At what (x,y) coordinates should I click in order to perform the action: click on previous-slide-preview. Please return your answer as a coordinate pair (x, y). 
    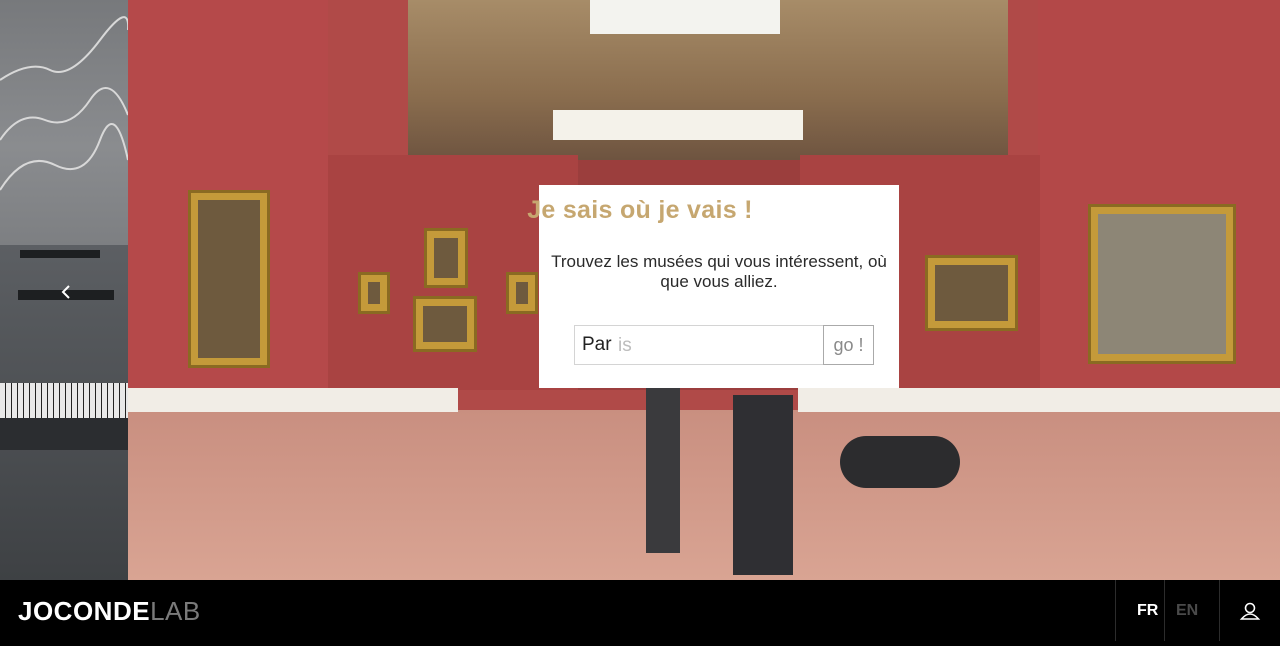
    Looking at the image, I should click on (64, 290).